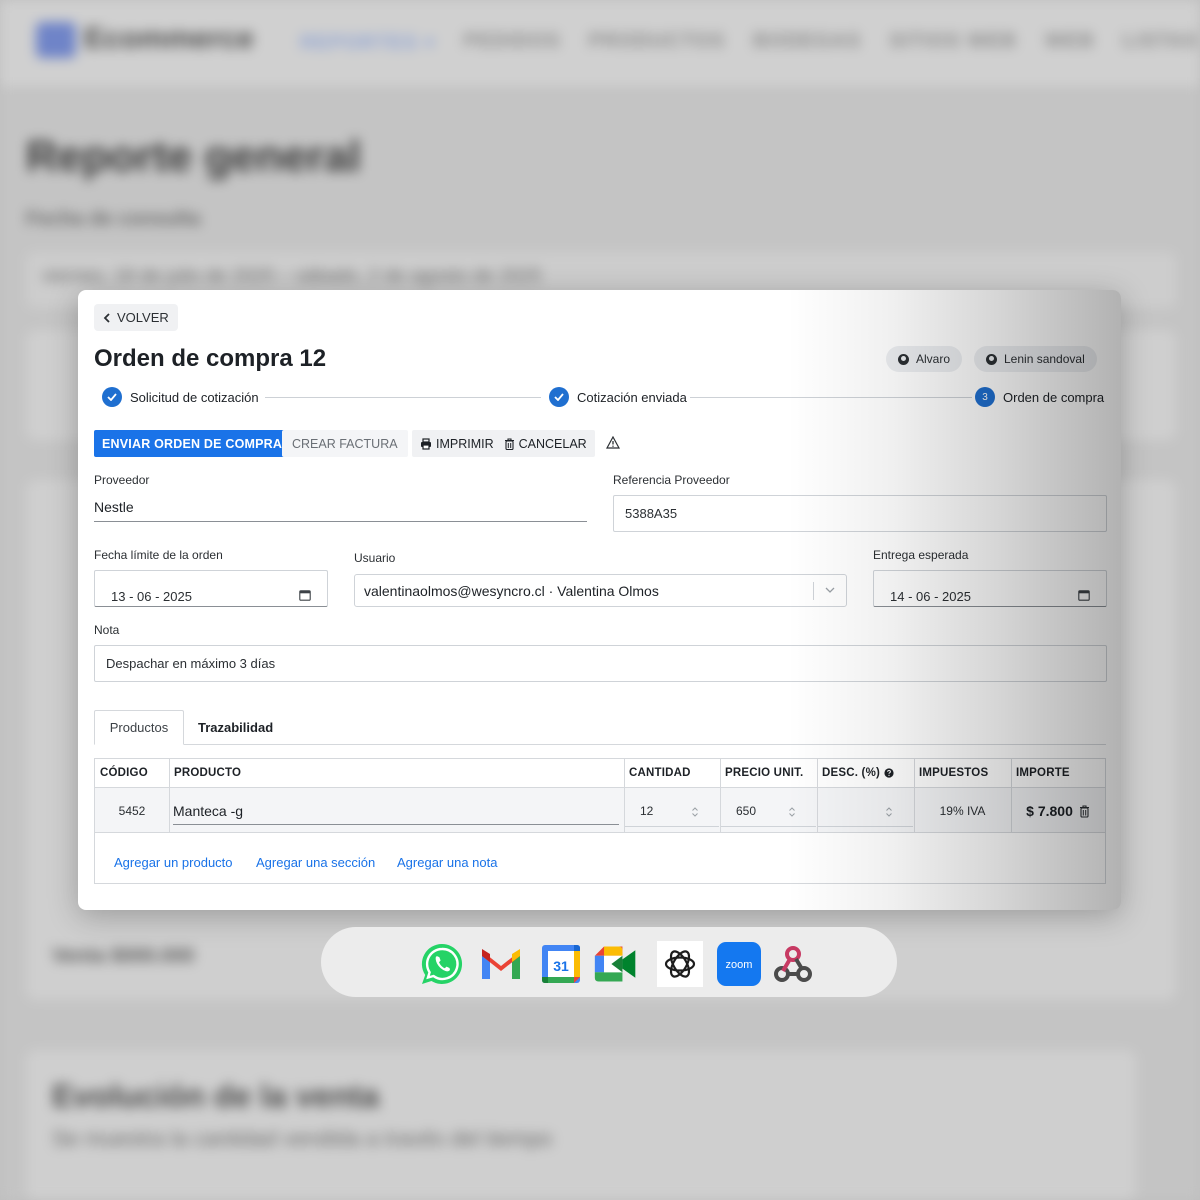 The width and height of the screenshot is (1200, 1200). What do you see at coordinates (671, 480) in the screenshot?
I see `supplier-ref-label: Referencia Proveedor` at bounding box center [671, 480].